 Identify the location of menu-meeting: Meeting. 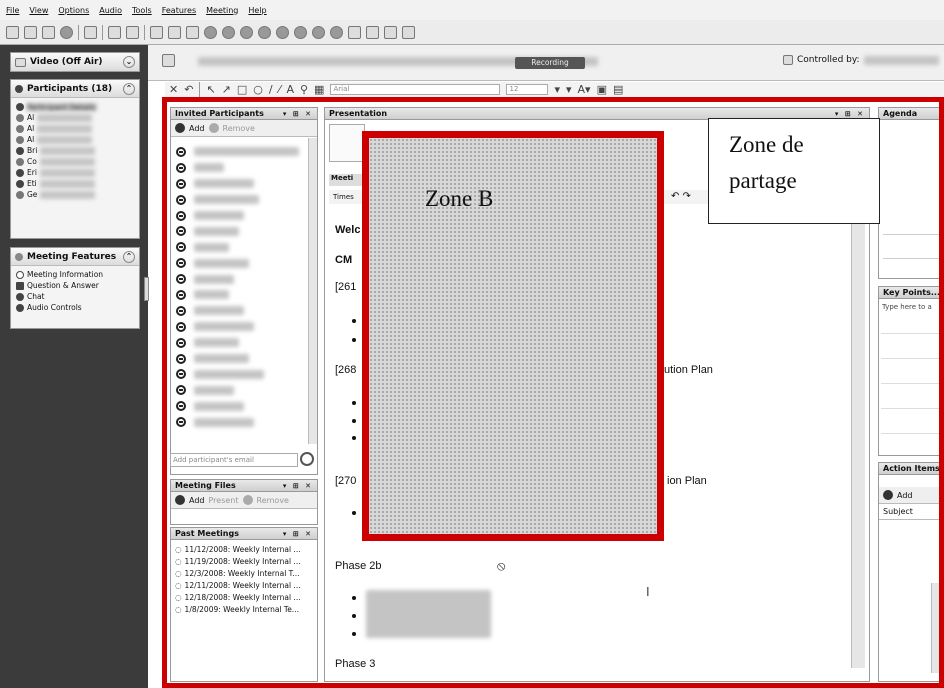
(222, 10).